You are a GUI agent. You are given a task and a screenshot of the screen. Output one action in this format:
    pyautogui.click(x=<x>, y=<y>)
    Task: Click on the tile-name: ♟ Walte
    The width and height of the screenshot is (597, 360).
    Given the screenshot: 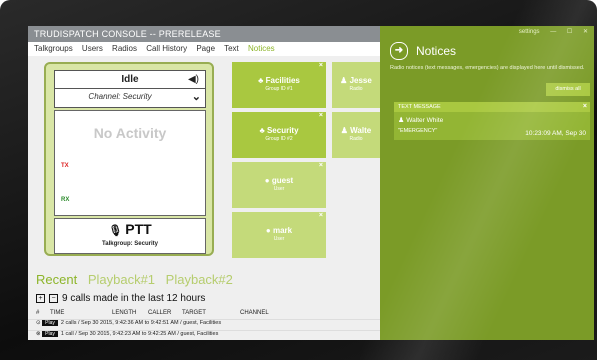 What is the action you would take?
    pyautogui.click(x=356, y=130)
    